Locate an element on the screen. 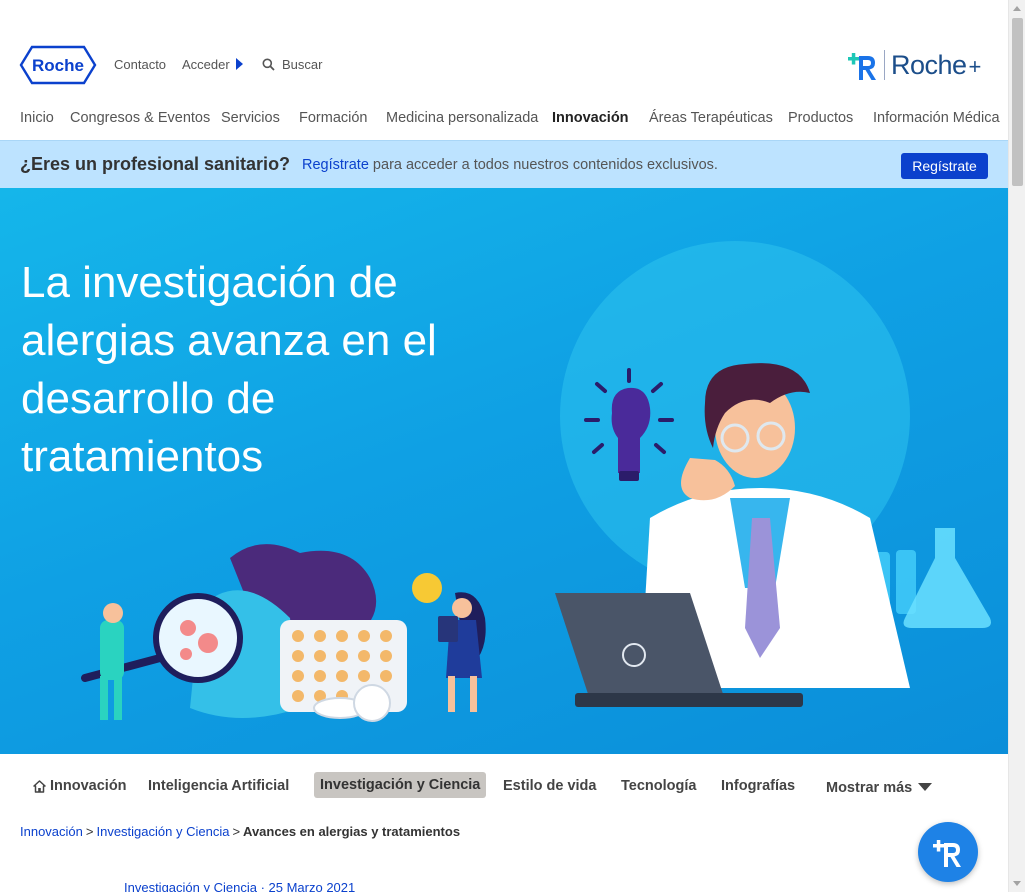 Image resolution: width=1025 pixels, height=892 pixels. register-button: Regístrate is located at coordinates (944, 166).